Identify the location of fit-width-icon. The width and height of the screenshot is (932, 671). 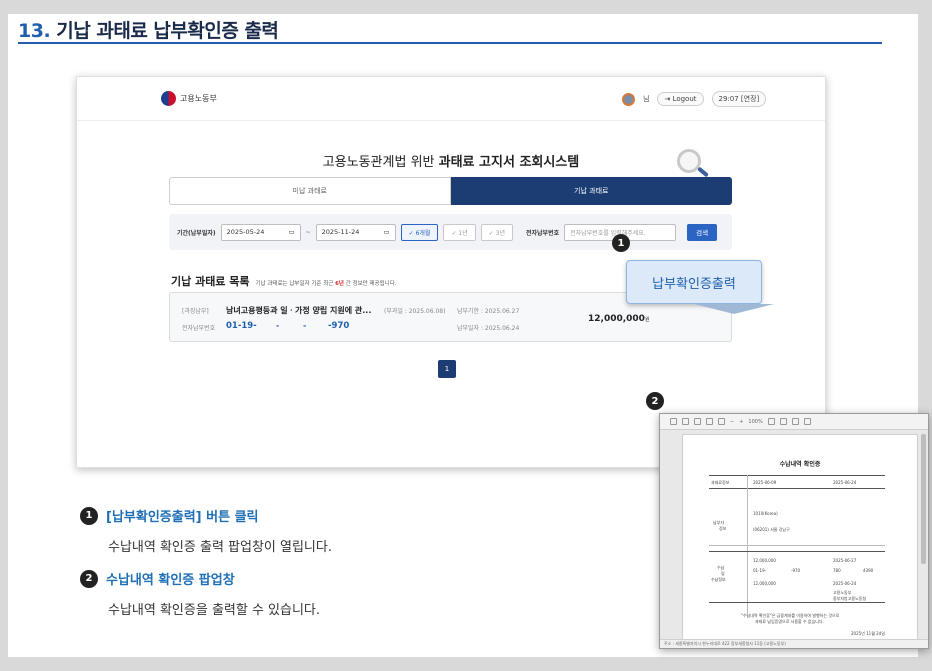
(771, 421).